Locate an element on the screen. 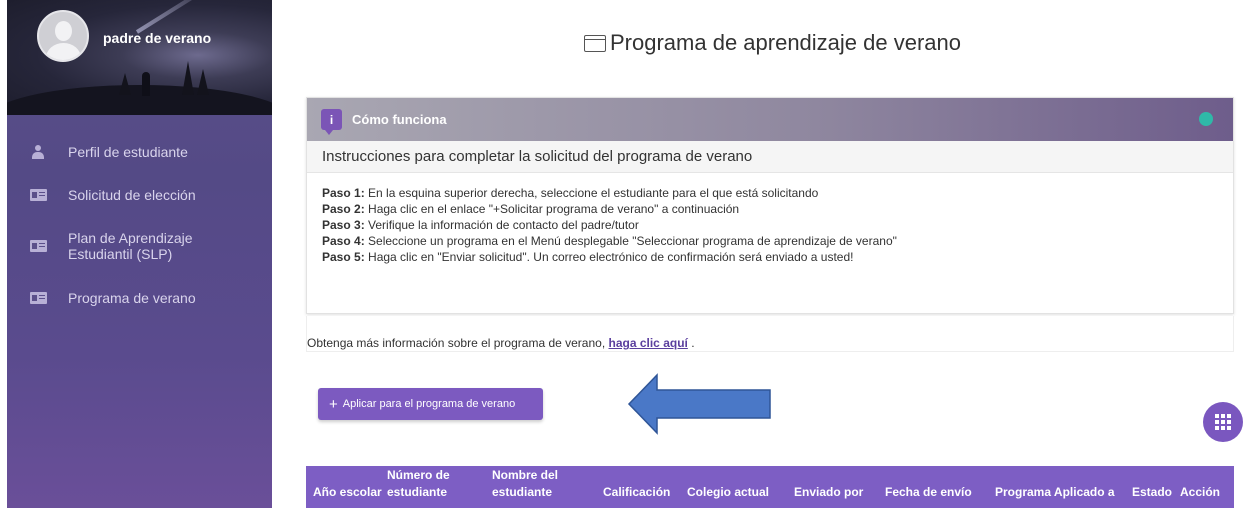 This screenshot has height=508, width=1250. more-info-suffix: . is located at coordinates (691, 343).